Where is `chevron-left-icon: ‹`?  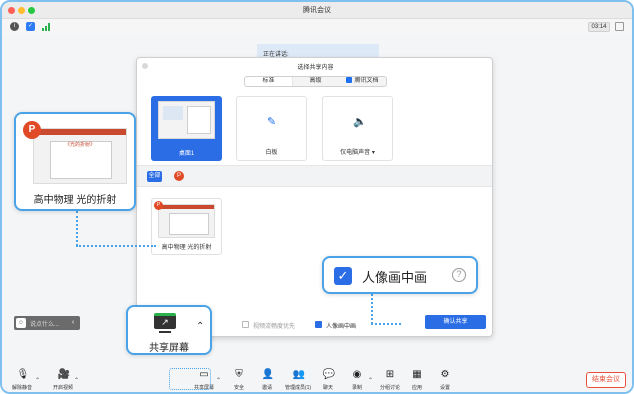 chevron-left-icon: ‹ is located at coordinates (73, 323).